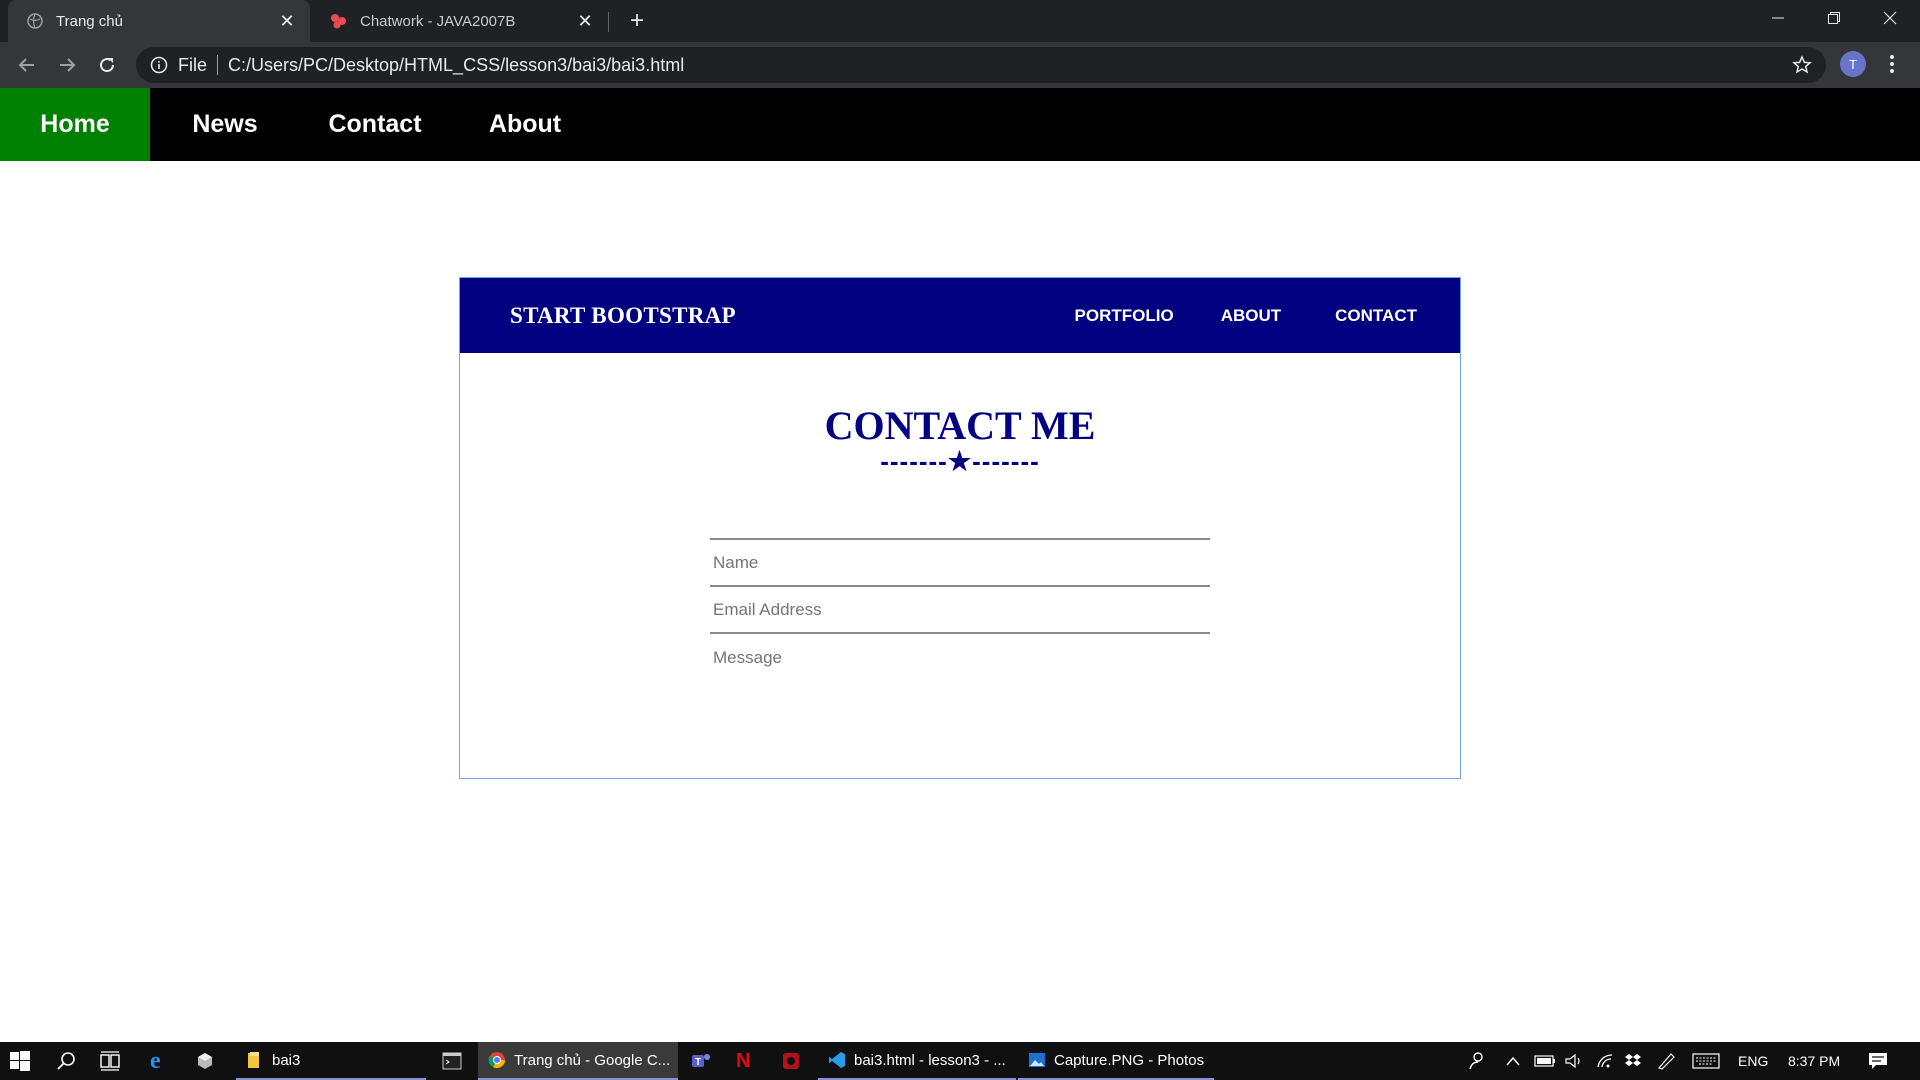 The width and height of the screenshot is (1920, 1080). Describe the element at coordinates (1834, 18) in the screenshot. I see `restore-icon` at that location.